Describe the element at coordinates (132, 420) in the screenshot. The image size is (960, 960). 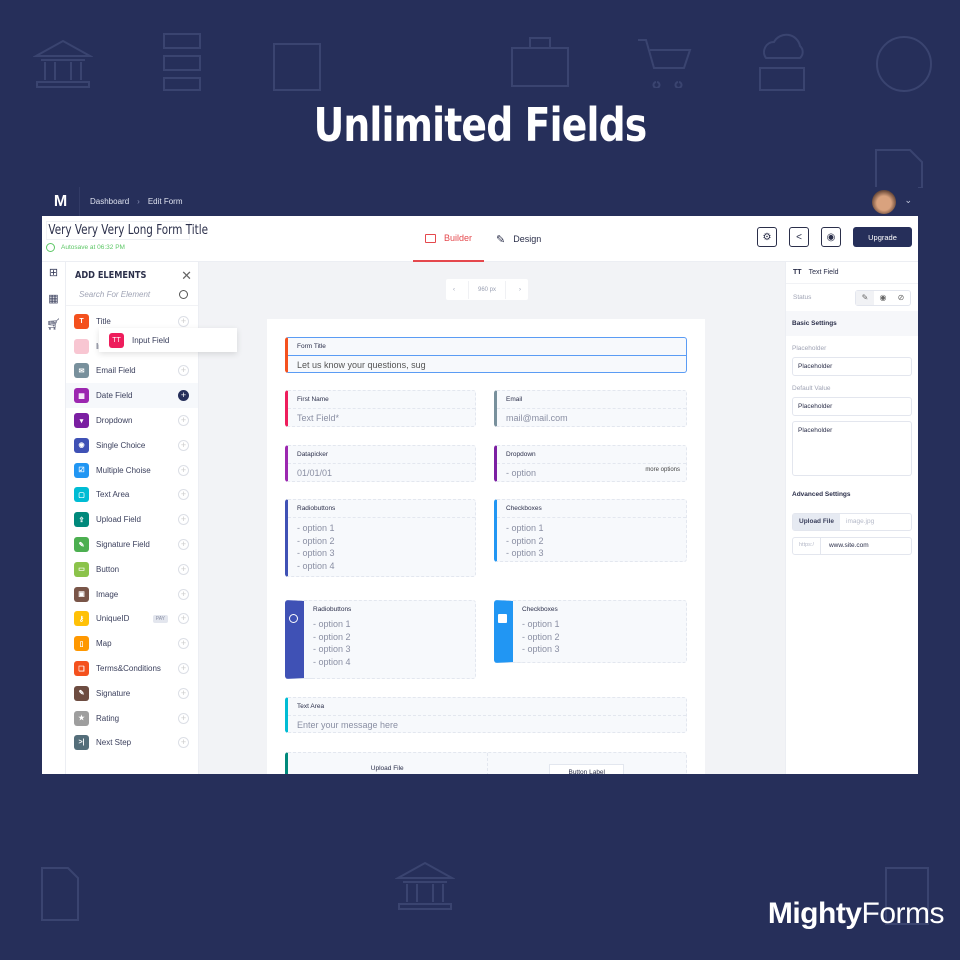
I see `element-item: ▾ Dropdown +` at that location.